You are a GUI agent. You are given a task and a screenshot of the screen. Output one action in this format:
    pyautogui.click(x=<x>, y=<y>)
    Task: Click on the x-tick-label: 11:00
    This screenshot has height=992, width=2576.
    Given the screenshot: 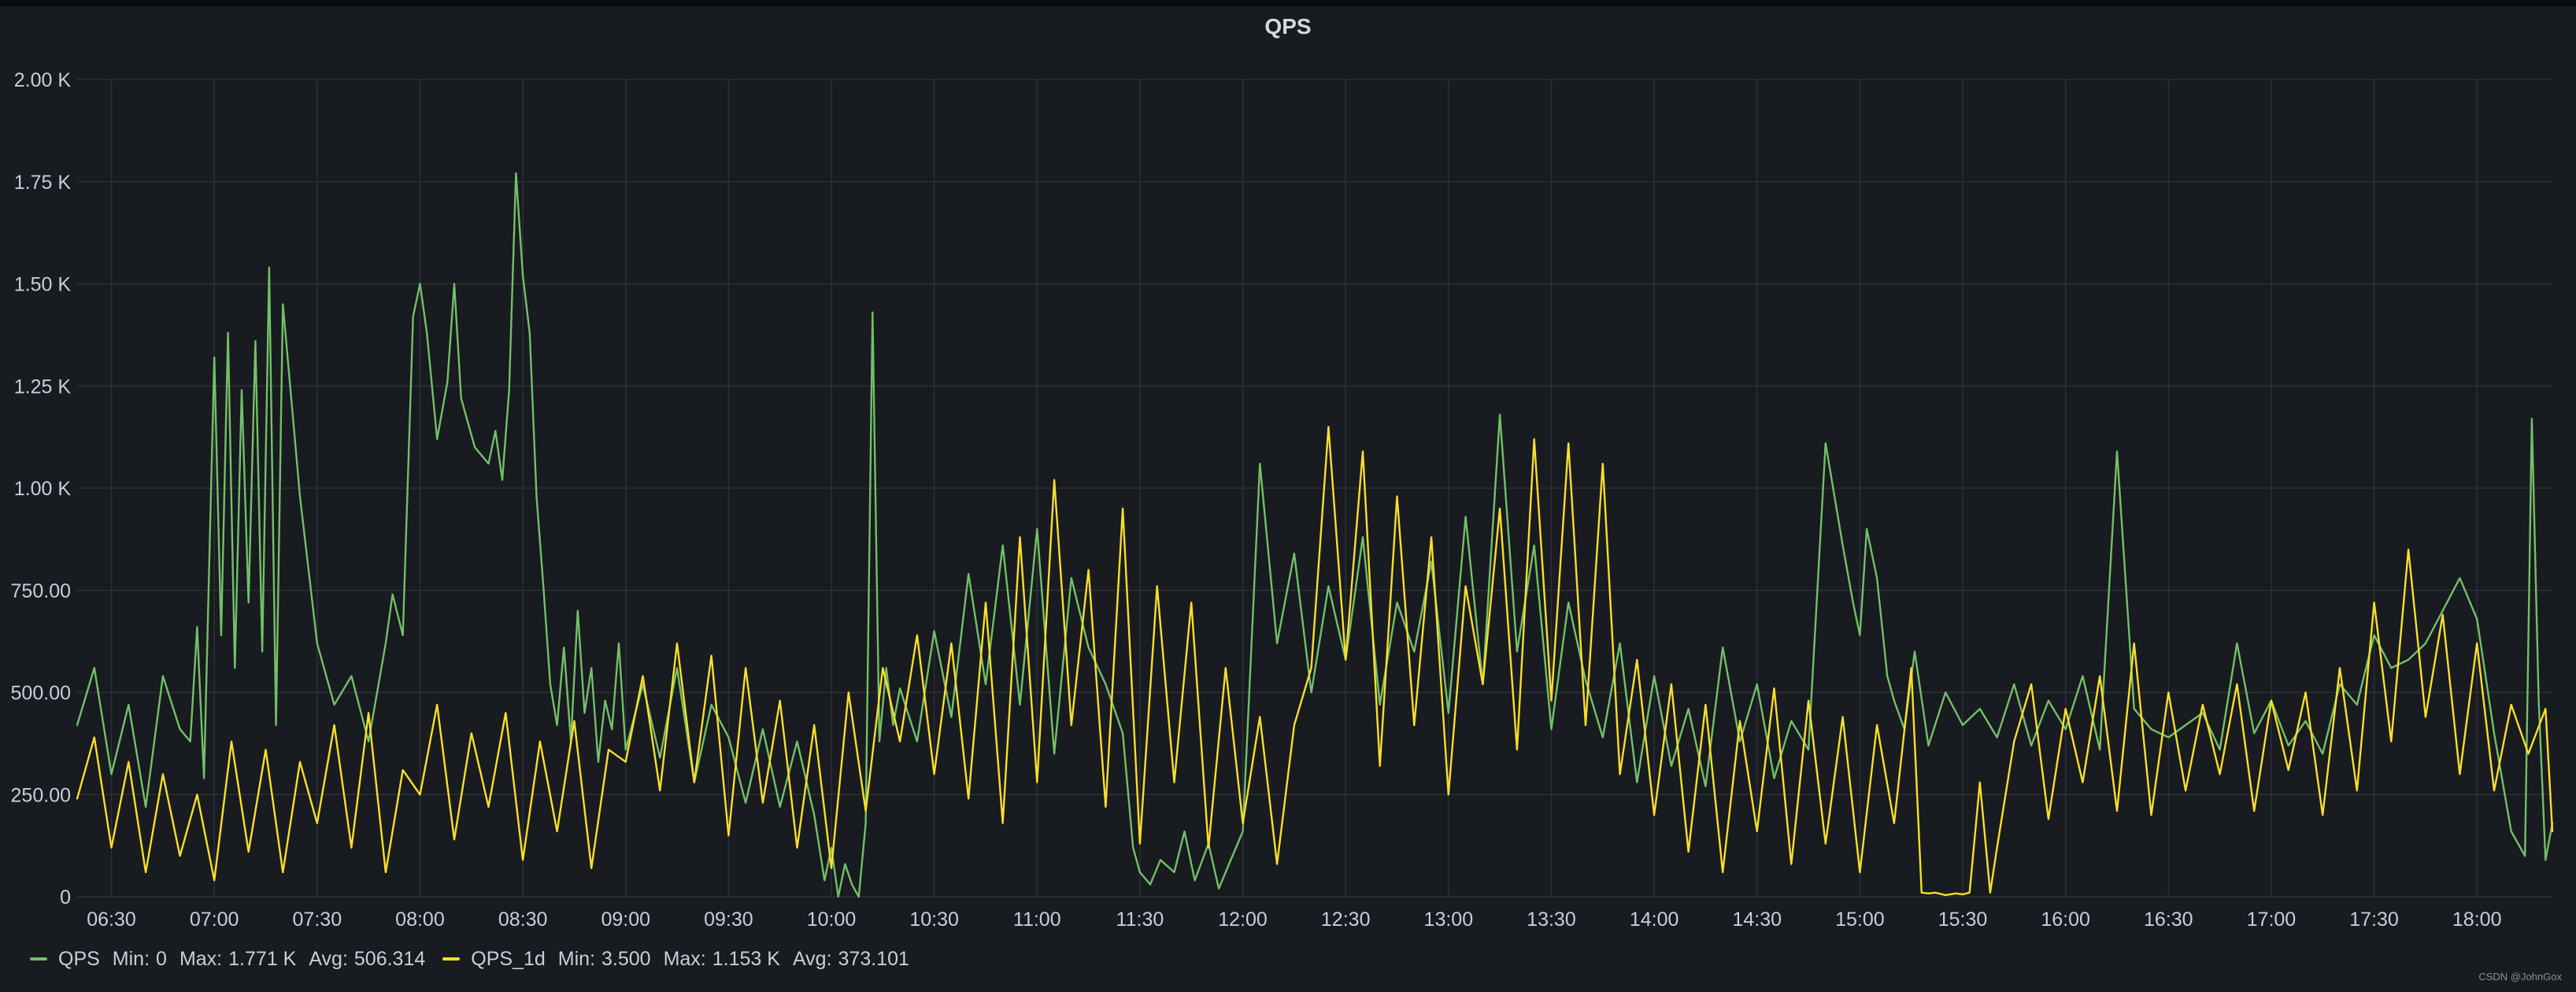 What is the action you would take?
    pyautogui.click(x=1037, y=920)
    